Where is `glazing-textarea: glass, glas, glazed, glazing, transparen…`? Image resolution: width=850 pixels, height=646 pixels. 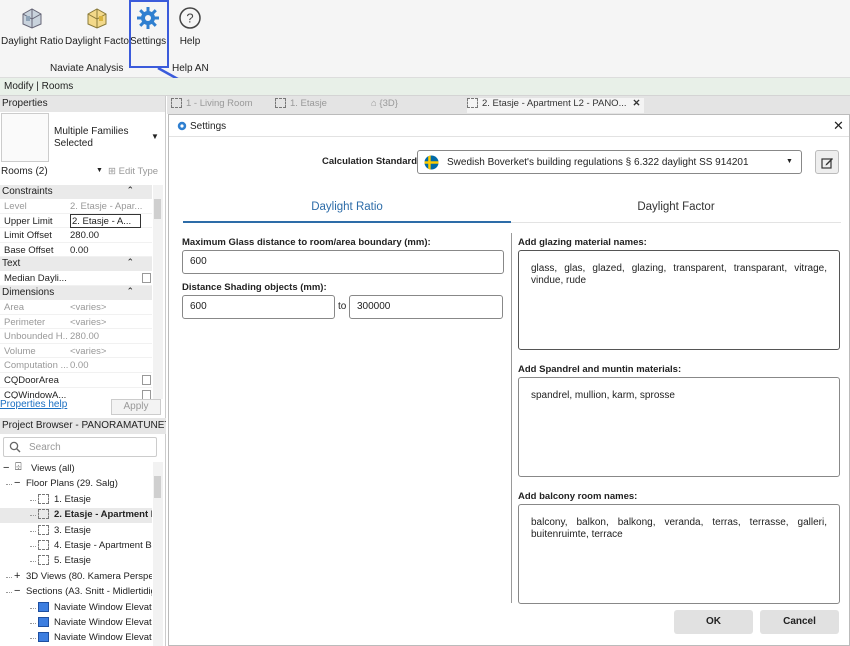
glazing-textarea: glass, glas, glazed, glazing, transparen… is located at coordinates (679, 300).